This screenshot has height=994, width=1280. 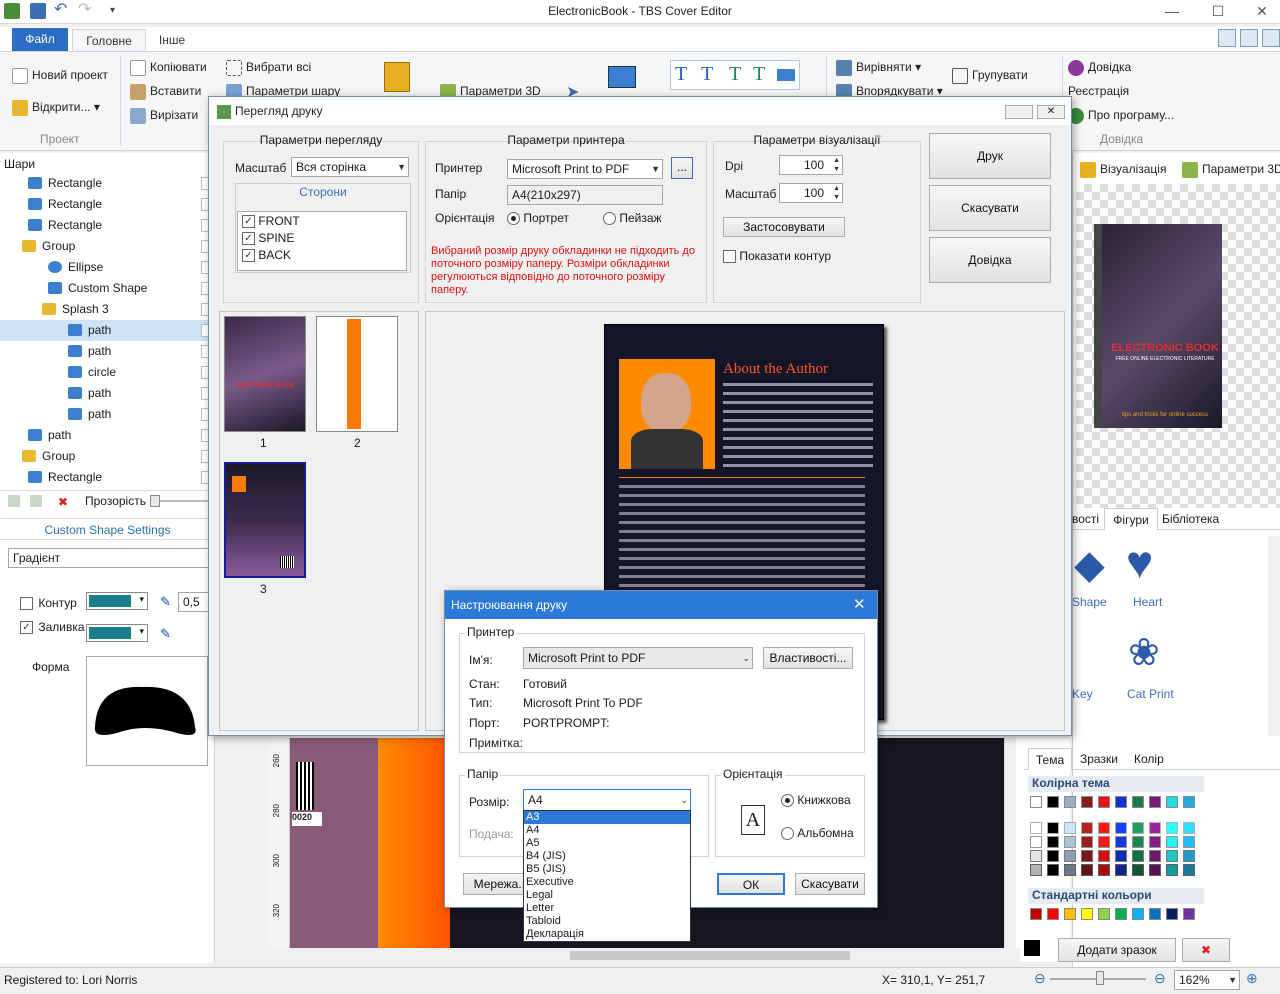 What do you see at coordinates (109, 40) in the screenshot?
I see `tab-home: Головне` at bounding box center [109, 40].